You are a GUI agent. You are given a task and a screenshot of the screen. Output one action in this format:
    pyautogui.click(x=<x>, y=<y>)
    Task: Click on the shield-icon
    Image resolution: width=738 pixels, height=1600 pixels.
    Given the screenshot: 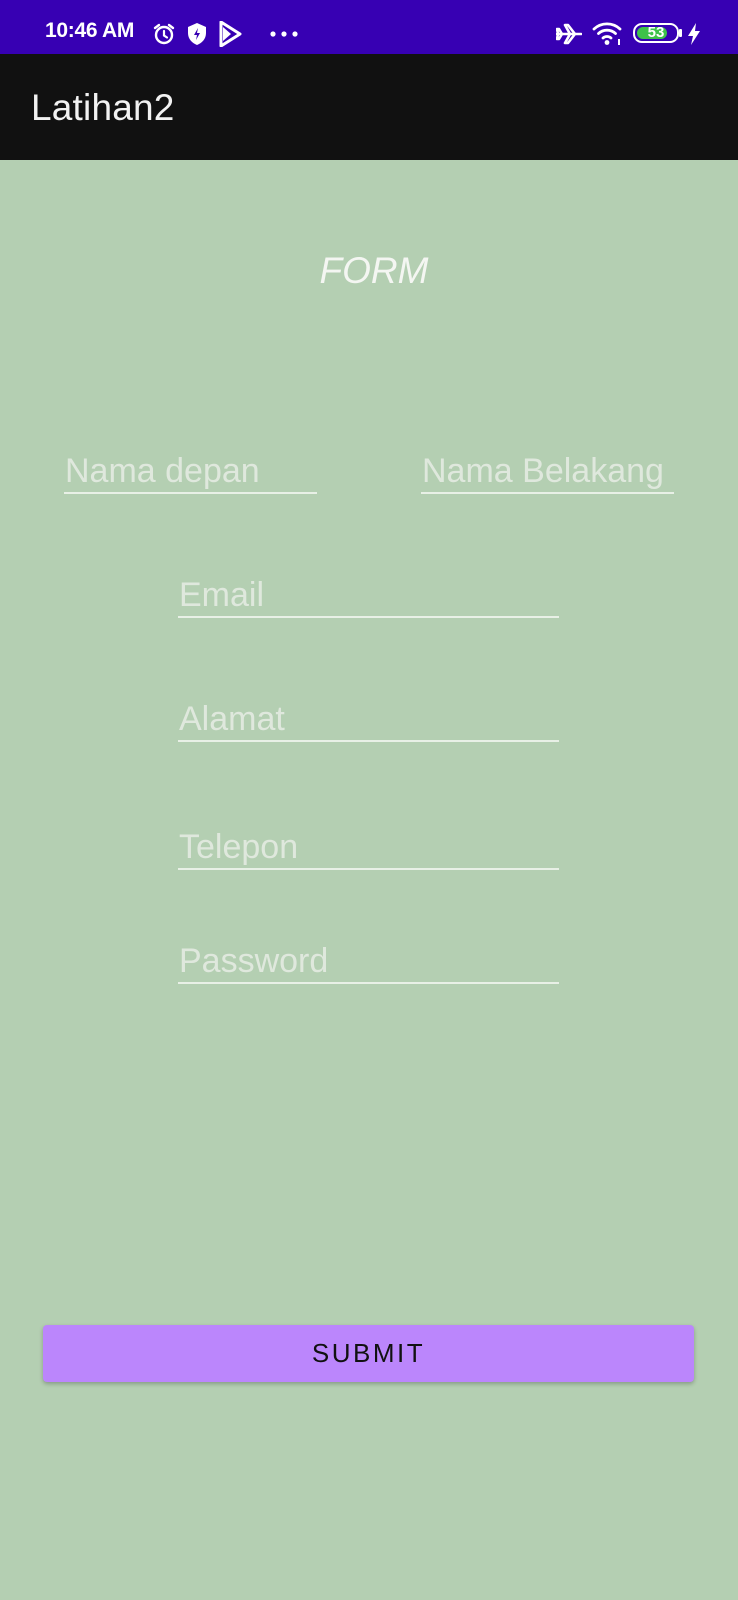 What is the action you would take?
    pyautogui.click(x=197, y=34)
    